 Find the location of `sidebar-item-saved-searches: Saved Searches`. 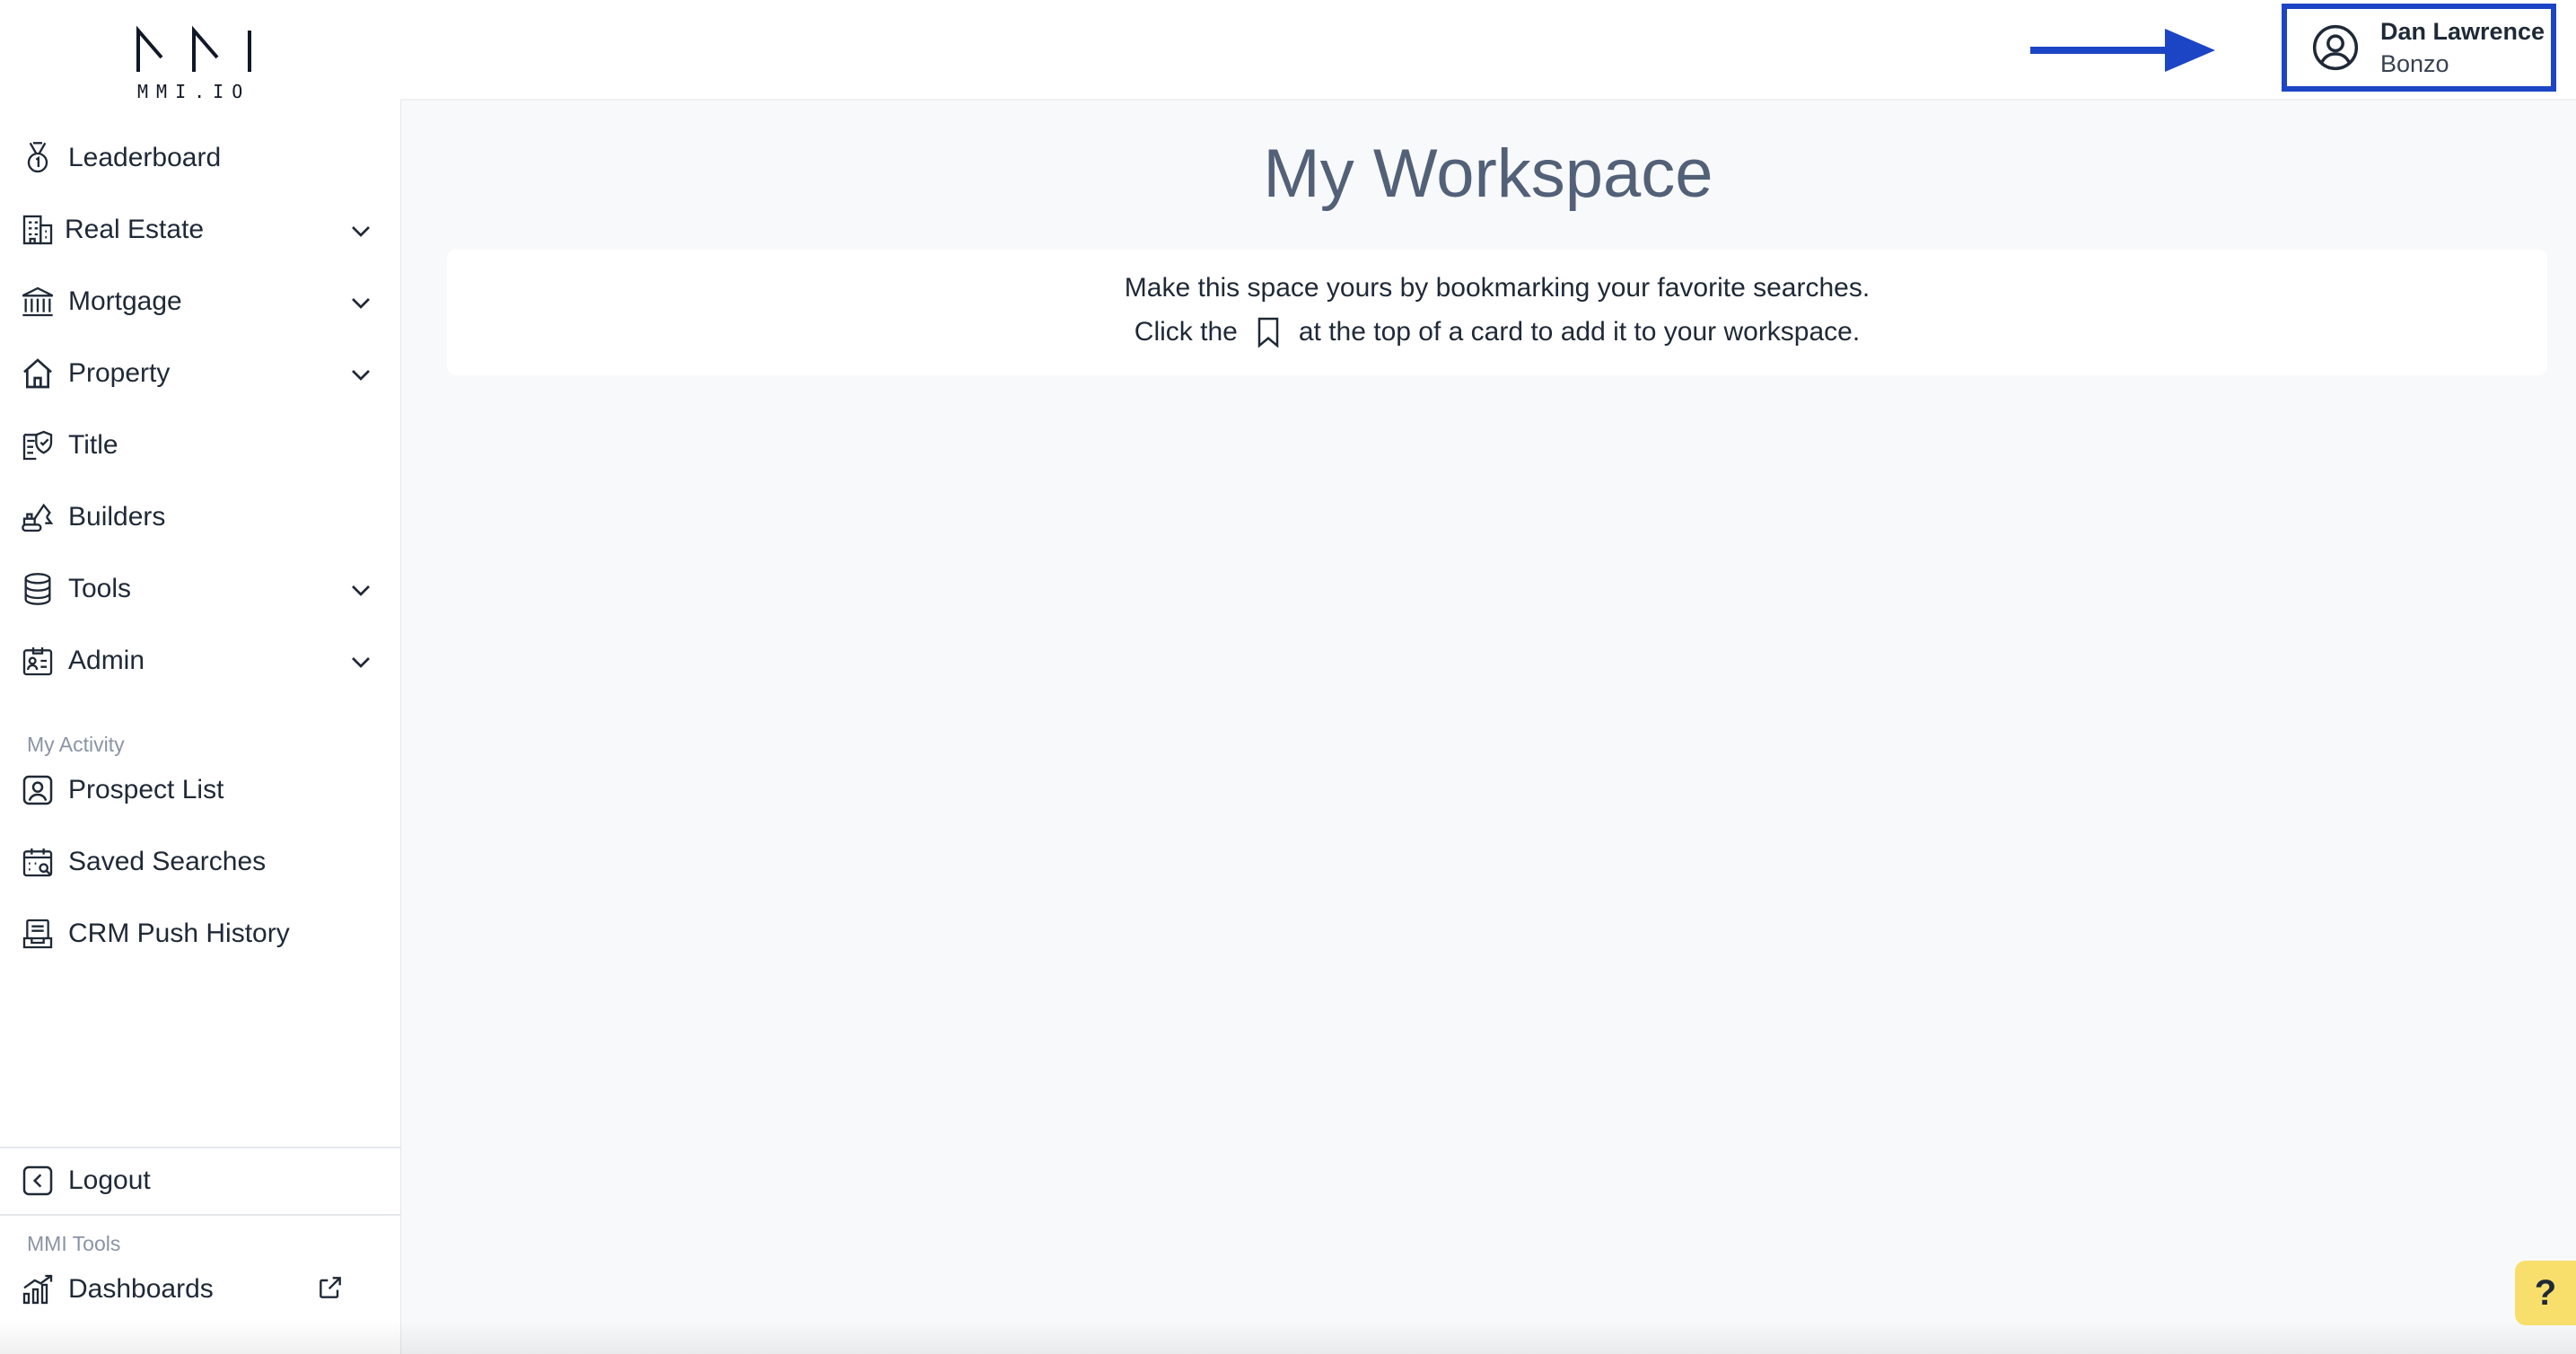

sidebar-item-saved-searches: Saved Searches is located at coordinates (197, 862).